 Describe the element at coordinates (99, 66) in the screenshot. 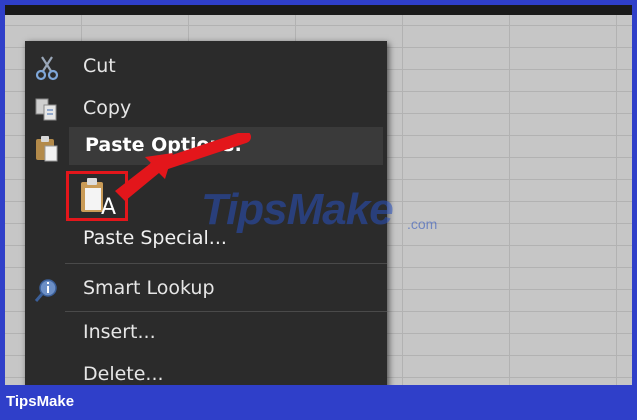

I see `cut-label: Cut` at that location.